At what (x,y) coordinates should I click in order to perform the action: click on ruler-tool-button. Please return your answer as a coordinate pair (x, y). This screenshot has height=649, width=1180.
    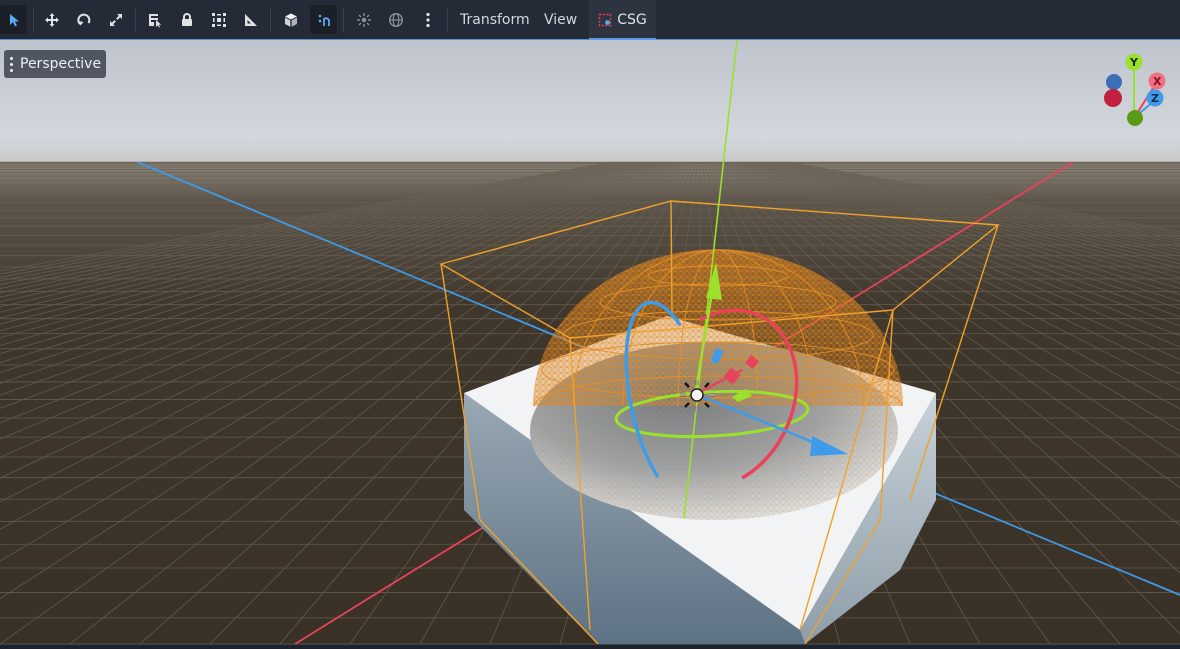
    Looking at the image, I should click on (250, 19).